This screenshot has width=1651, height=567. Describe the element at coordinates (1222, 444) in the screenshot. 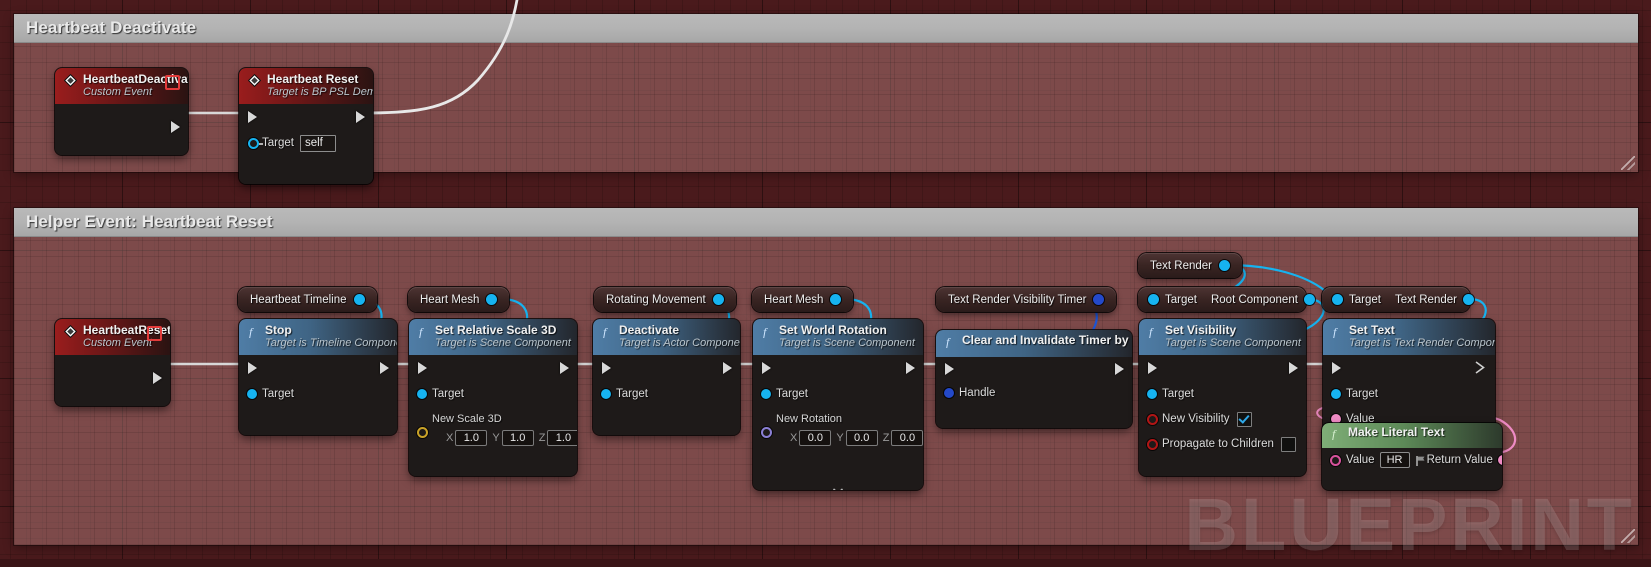

I see `pin-row-propagate-to-children: Propagate to Children` at that location.